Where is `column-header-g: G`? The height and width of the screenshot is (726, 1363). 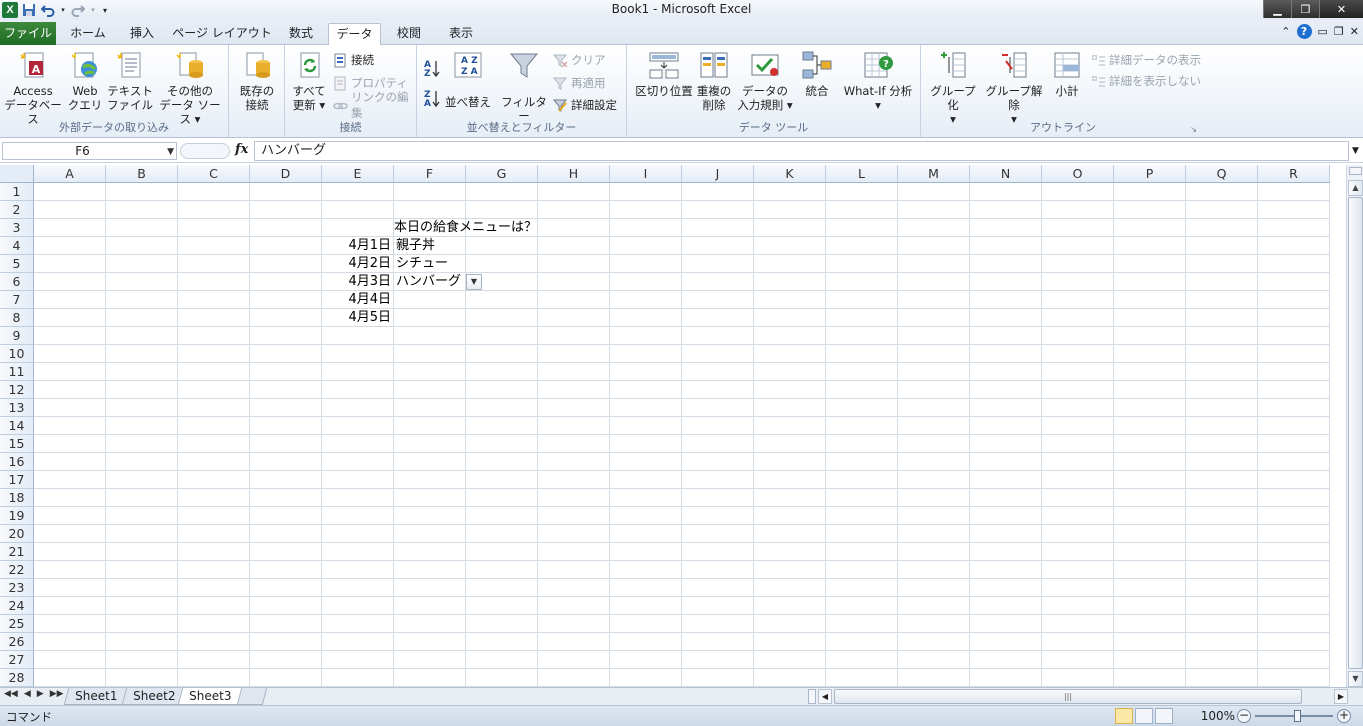 column-header-g: G is located at coordinates (502, 174).